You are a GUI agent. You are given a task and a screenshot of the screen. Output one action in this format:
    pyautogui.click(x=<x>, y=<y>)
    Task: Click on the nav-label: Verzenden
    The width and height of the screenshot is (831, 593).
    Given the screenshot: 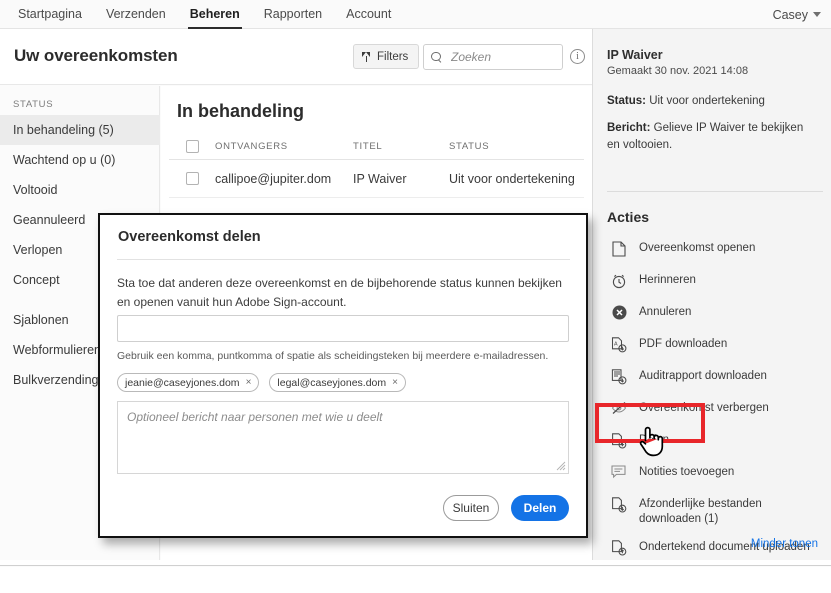 What is the action you would take?
    pyautogui.click(x=135, y=14)
    